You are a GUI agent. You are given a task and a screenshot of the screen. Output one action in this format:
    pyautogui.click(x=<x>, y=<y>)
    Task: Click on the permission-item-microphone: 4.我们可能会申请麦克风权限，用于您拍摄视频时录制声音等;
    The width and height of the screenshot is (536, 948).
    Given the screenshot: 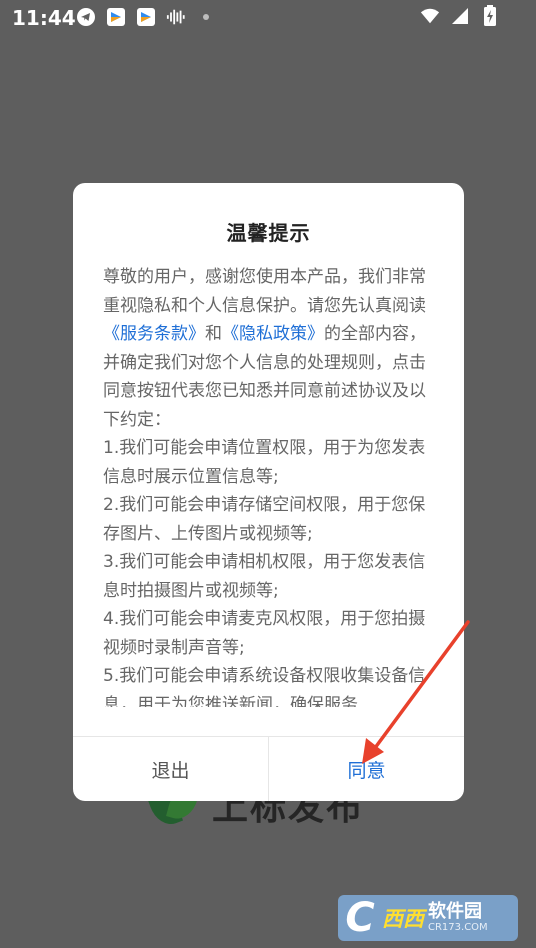 What is the action you would take?
    pyautogui.click(x=264, y=633)
    